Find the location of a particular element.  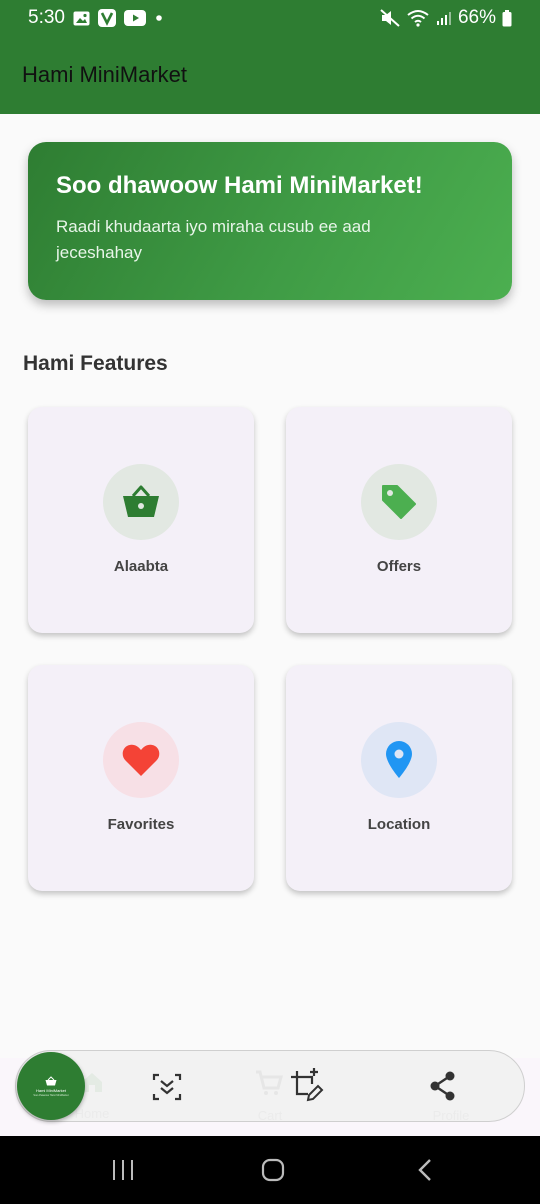

system-navigation-bar is located at coordinates (270, 1170).